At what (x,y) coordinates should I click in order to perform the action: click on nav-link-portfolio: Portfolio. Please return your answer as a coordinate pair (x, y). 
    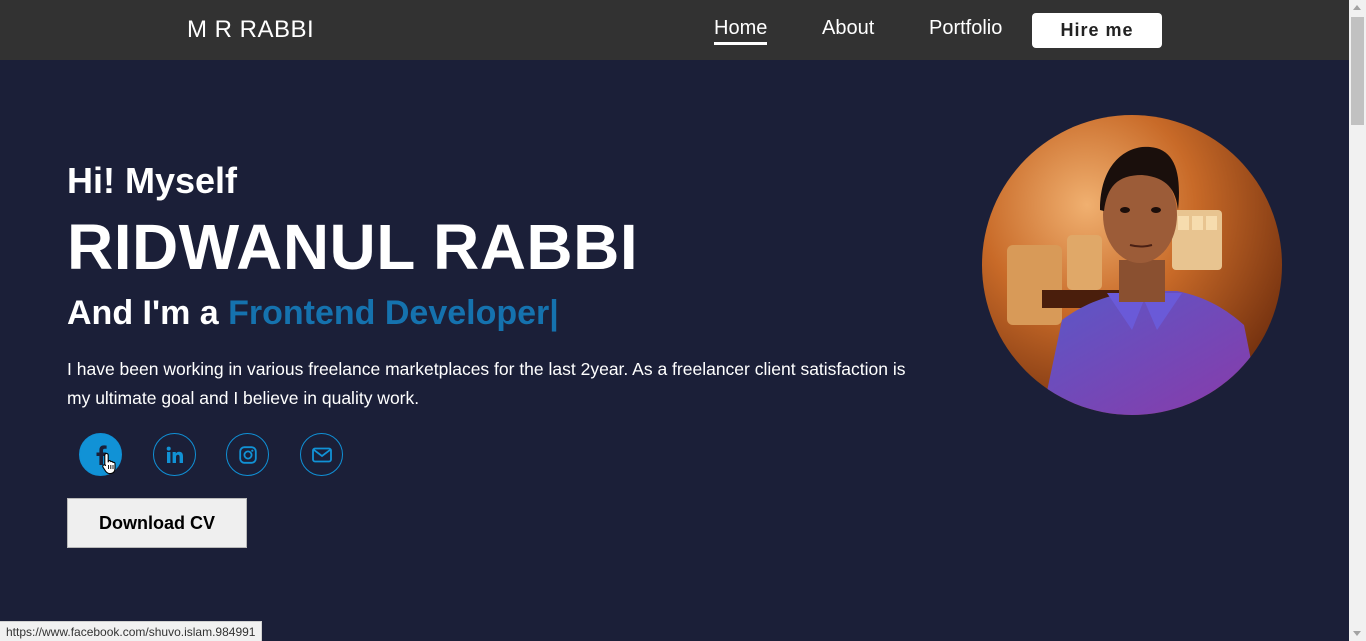
    Looking at the image, I should click on (965, 28).